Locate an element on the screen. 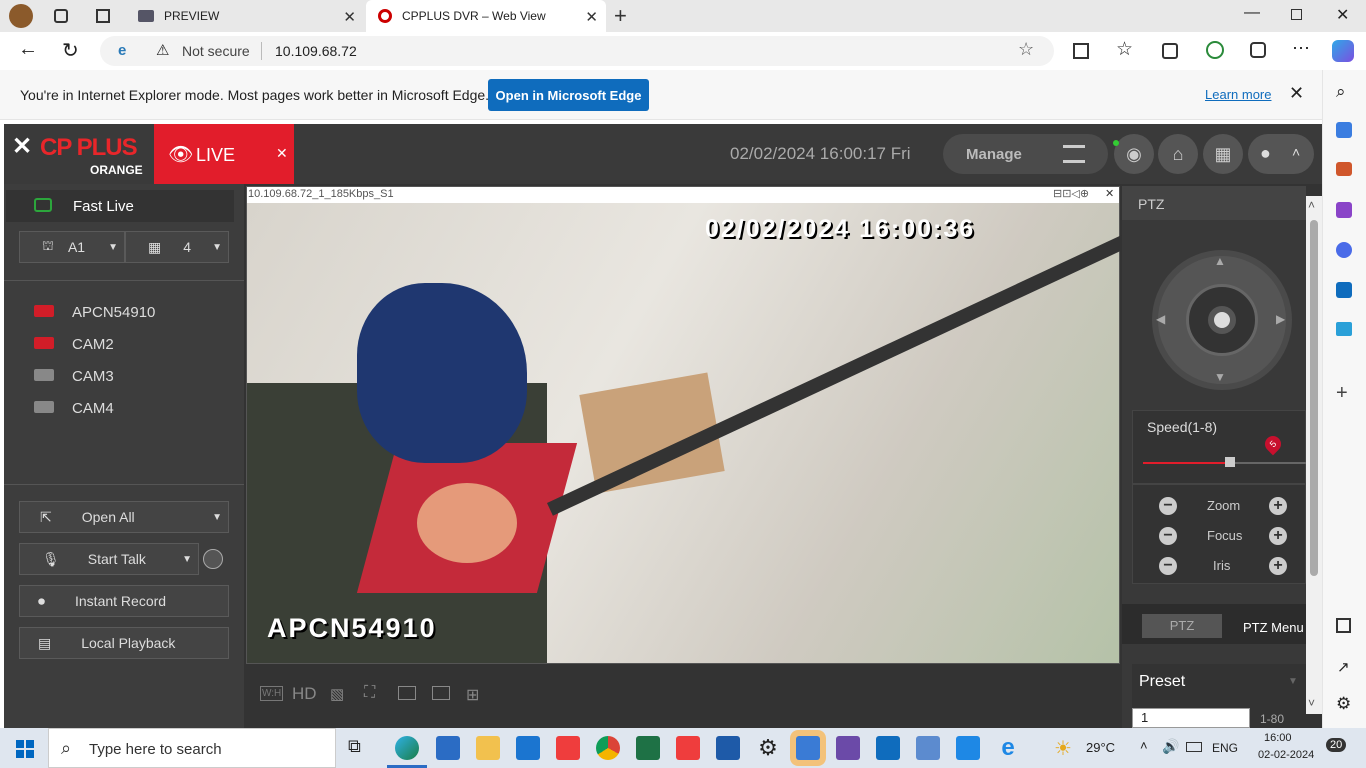  fullscreen-icon: ⛶ is located at coordinates (369, 693).